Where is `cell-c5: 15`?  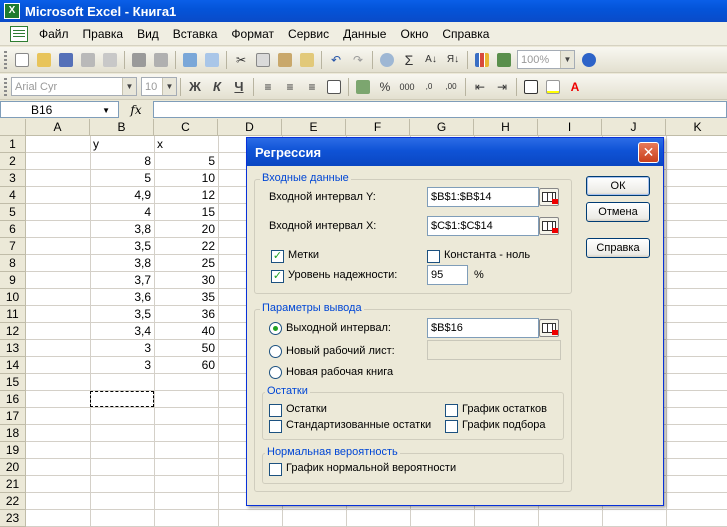 cell-c5: 15 is located at coordinates (186, 212).